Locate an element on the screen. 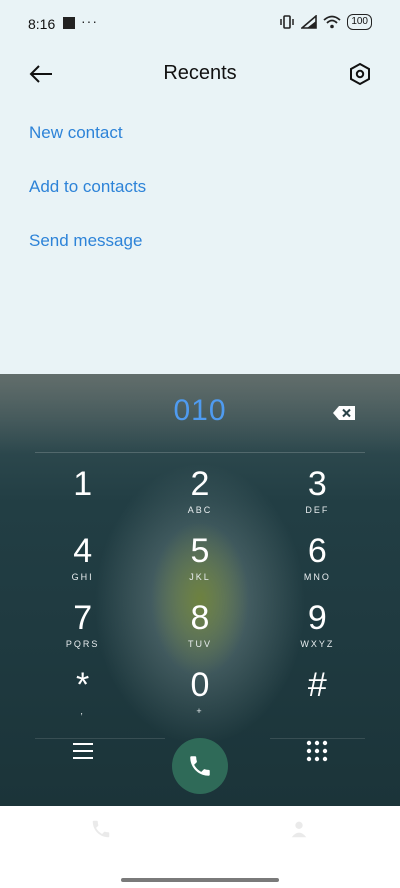 The width and height of the screenshot is (400, 888). dialpad-icon is located at coordinates (317, 751).